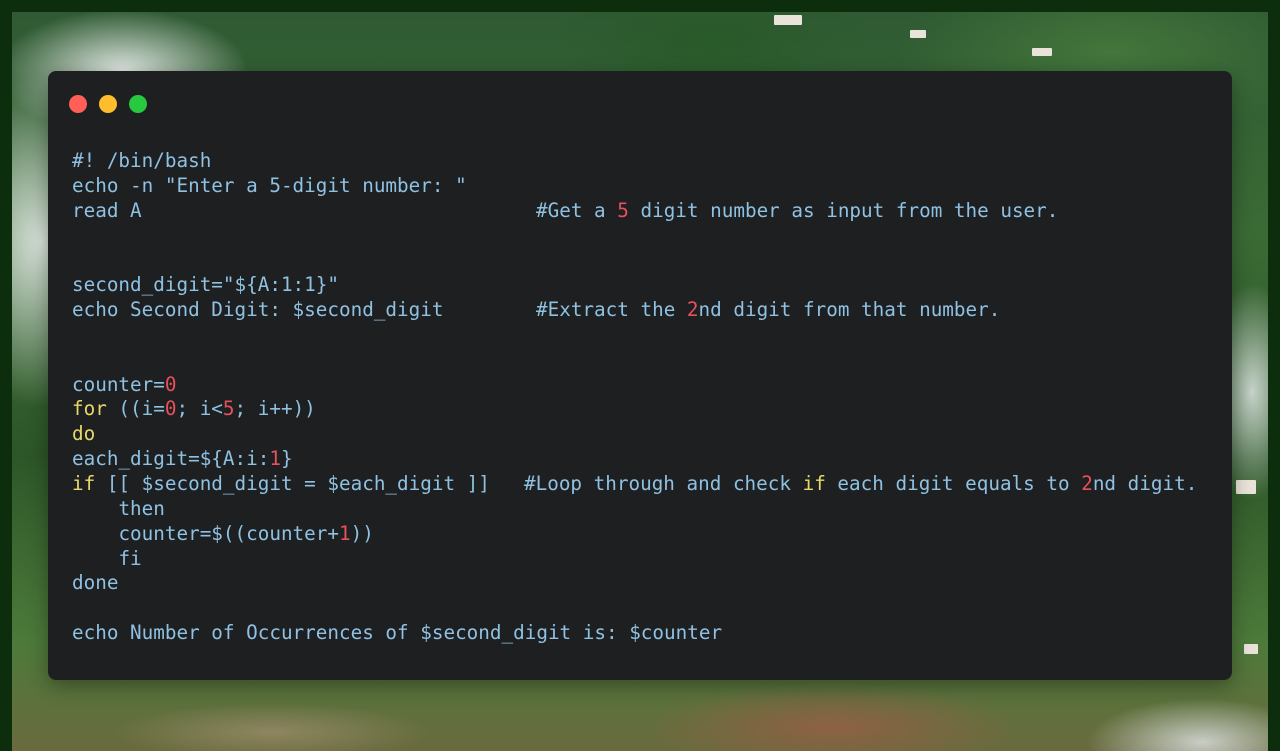  What do you see at coordinates (397, 583) in the screenshot?
I see `code-line: done` at bounding box center [397, 583].